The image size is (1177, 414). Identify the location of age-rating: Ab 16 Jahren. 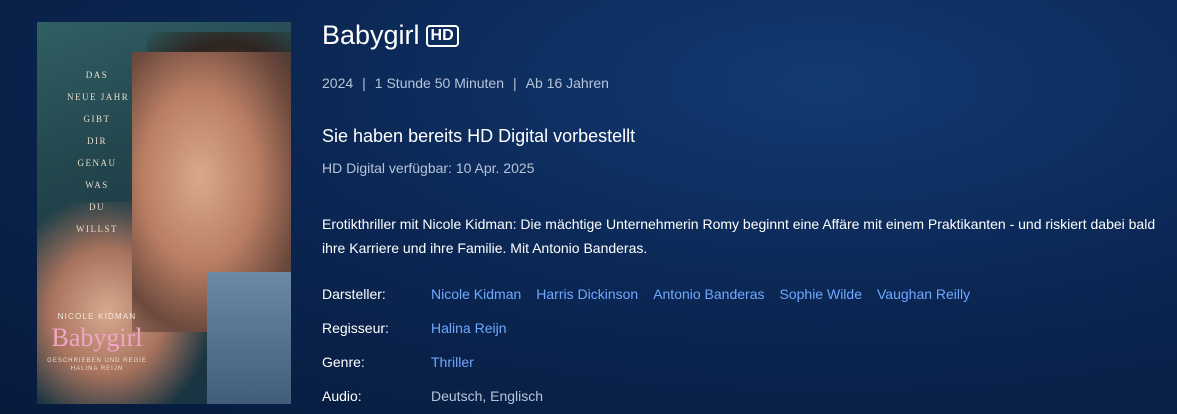
(567, 83).